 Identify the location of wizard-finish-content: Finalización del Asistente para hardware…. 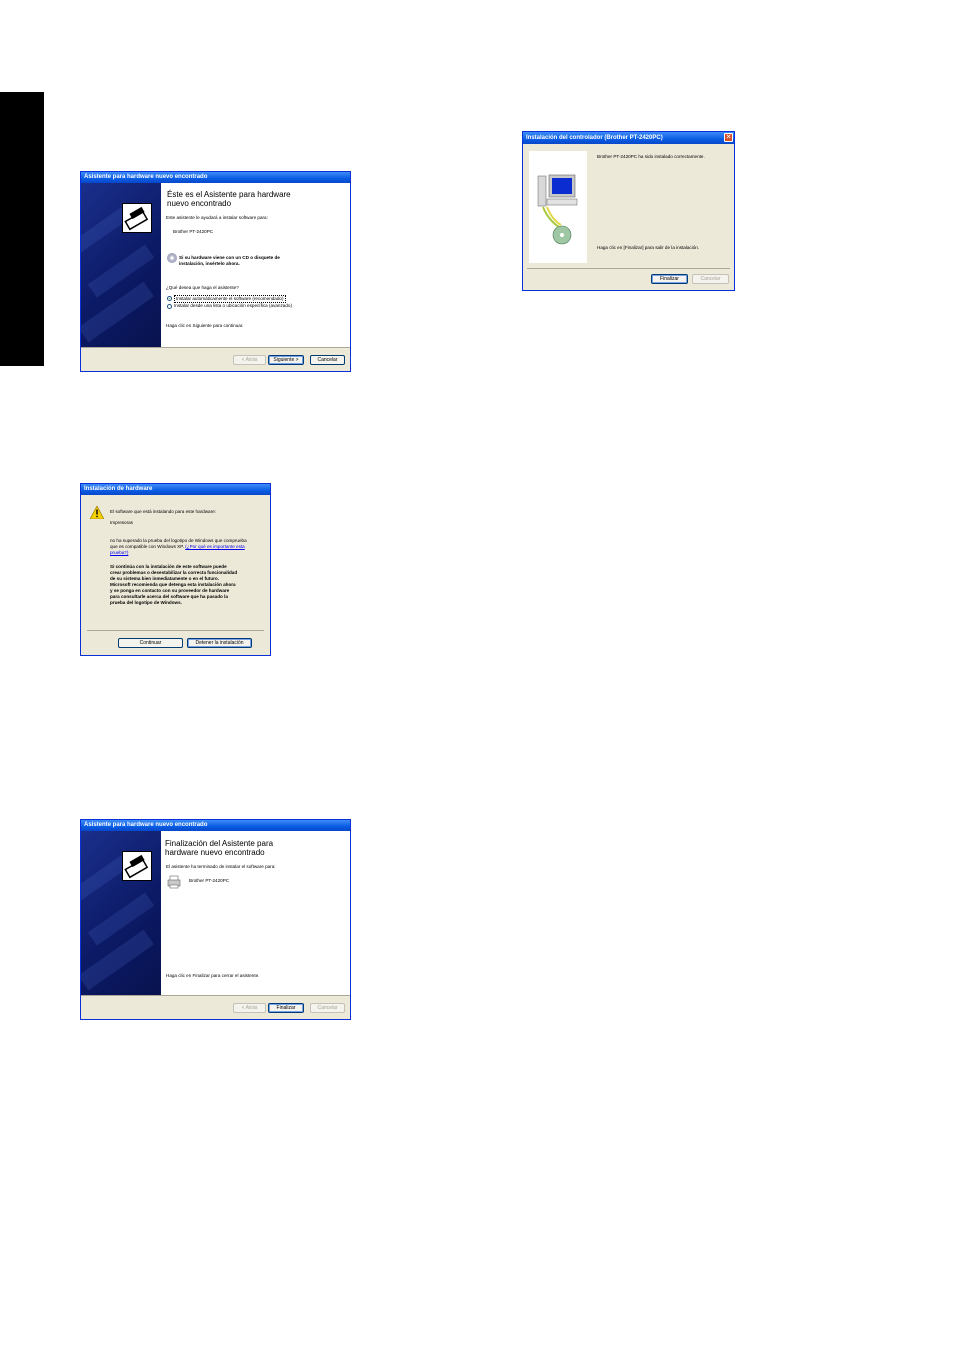
(255, 913).